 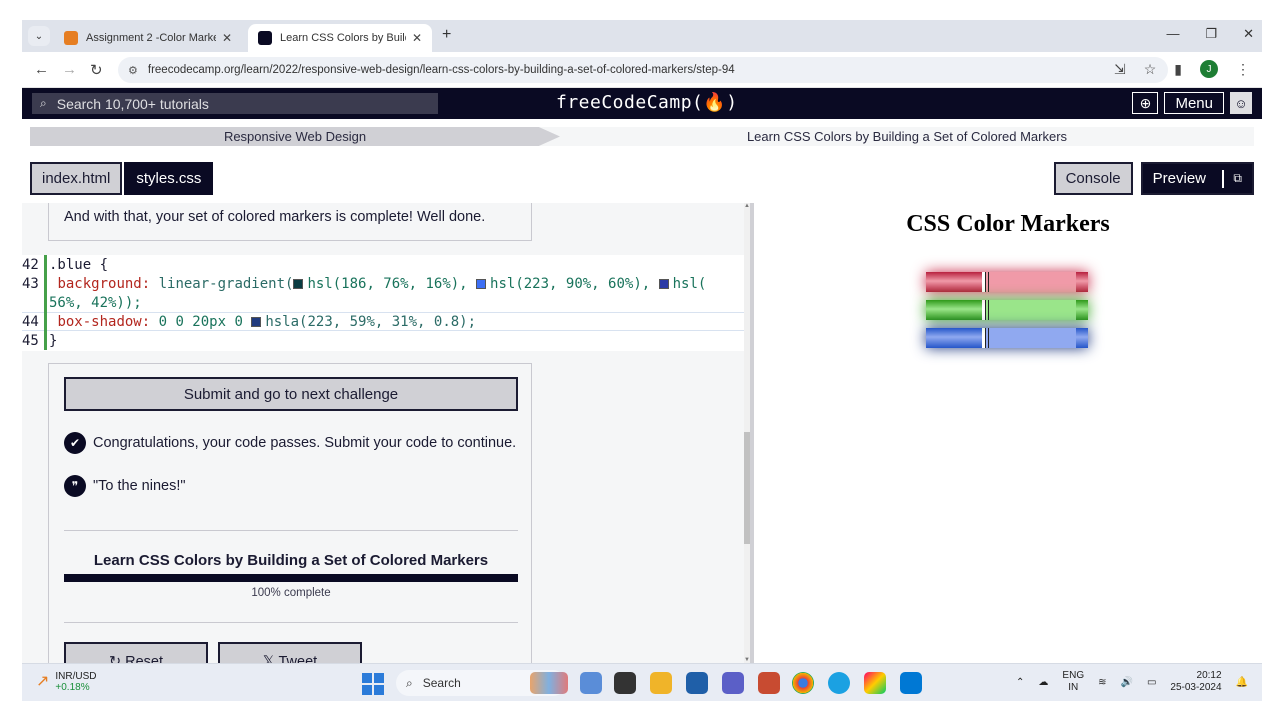 I want to click on reload-icon: ↻, so click(x=96, y=70).